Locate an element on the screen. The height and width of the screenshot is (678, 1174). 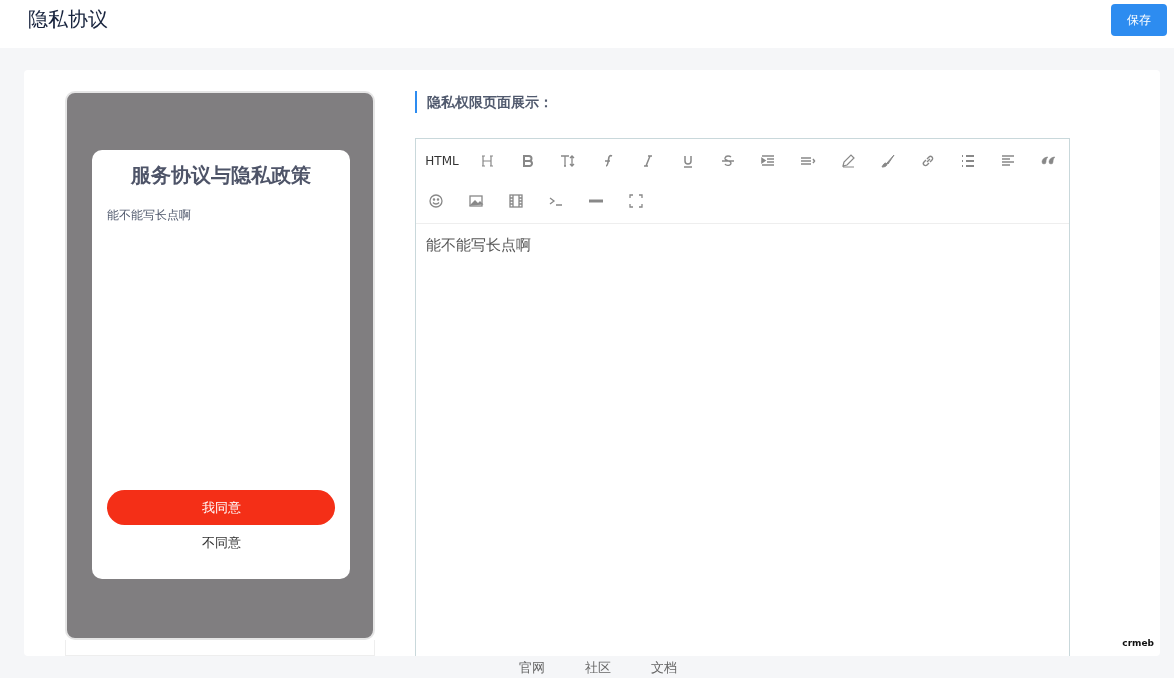
brush-icon is located at coordinates (888, 161).